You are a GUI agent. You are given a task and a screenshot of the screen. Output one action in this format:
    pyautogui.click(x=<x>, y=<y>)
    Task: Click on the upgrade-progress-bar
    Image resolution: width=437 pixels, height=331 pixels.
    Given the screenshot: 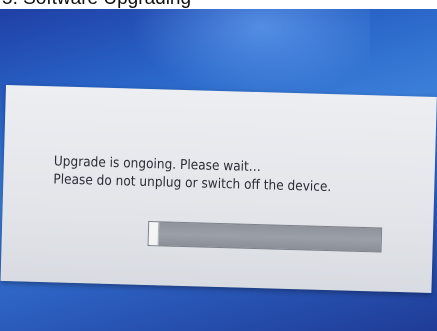 What is the action you would take?
    pyautogui.click(x=265, y=237)
    